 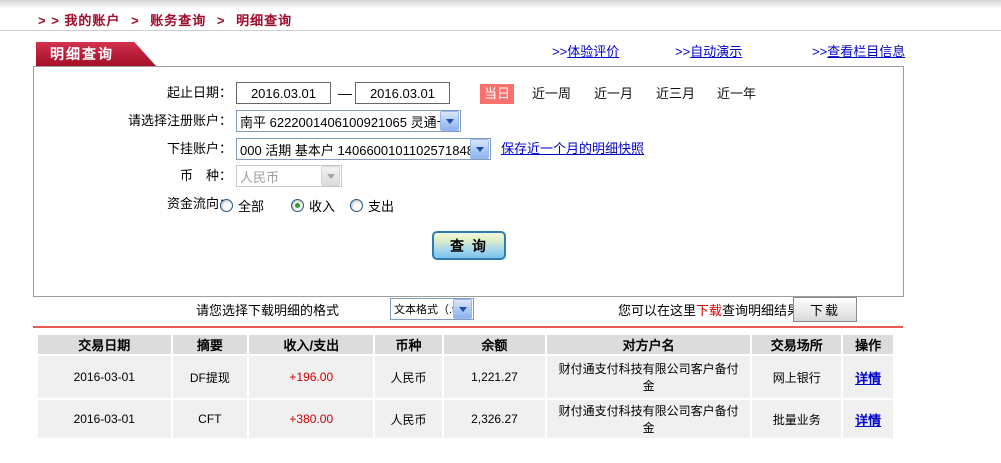 What do you see at coordinates (402, 93) in the screenshot?
I see `end-date-input` at bounding box center [402, 93].